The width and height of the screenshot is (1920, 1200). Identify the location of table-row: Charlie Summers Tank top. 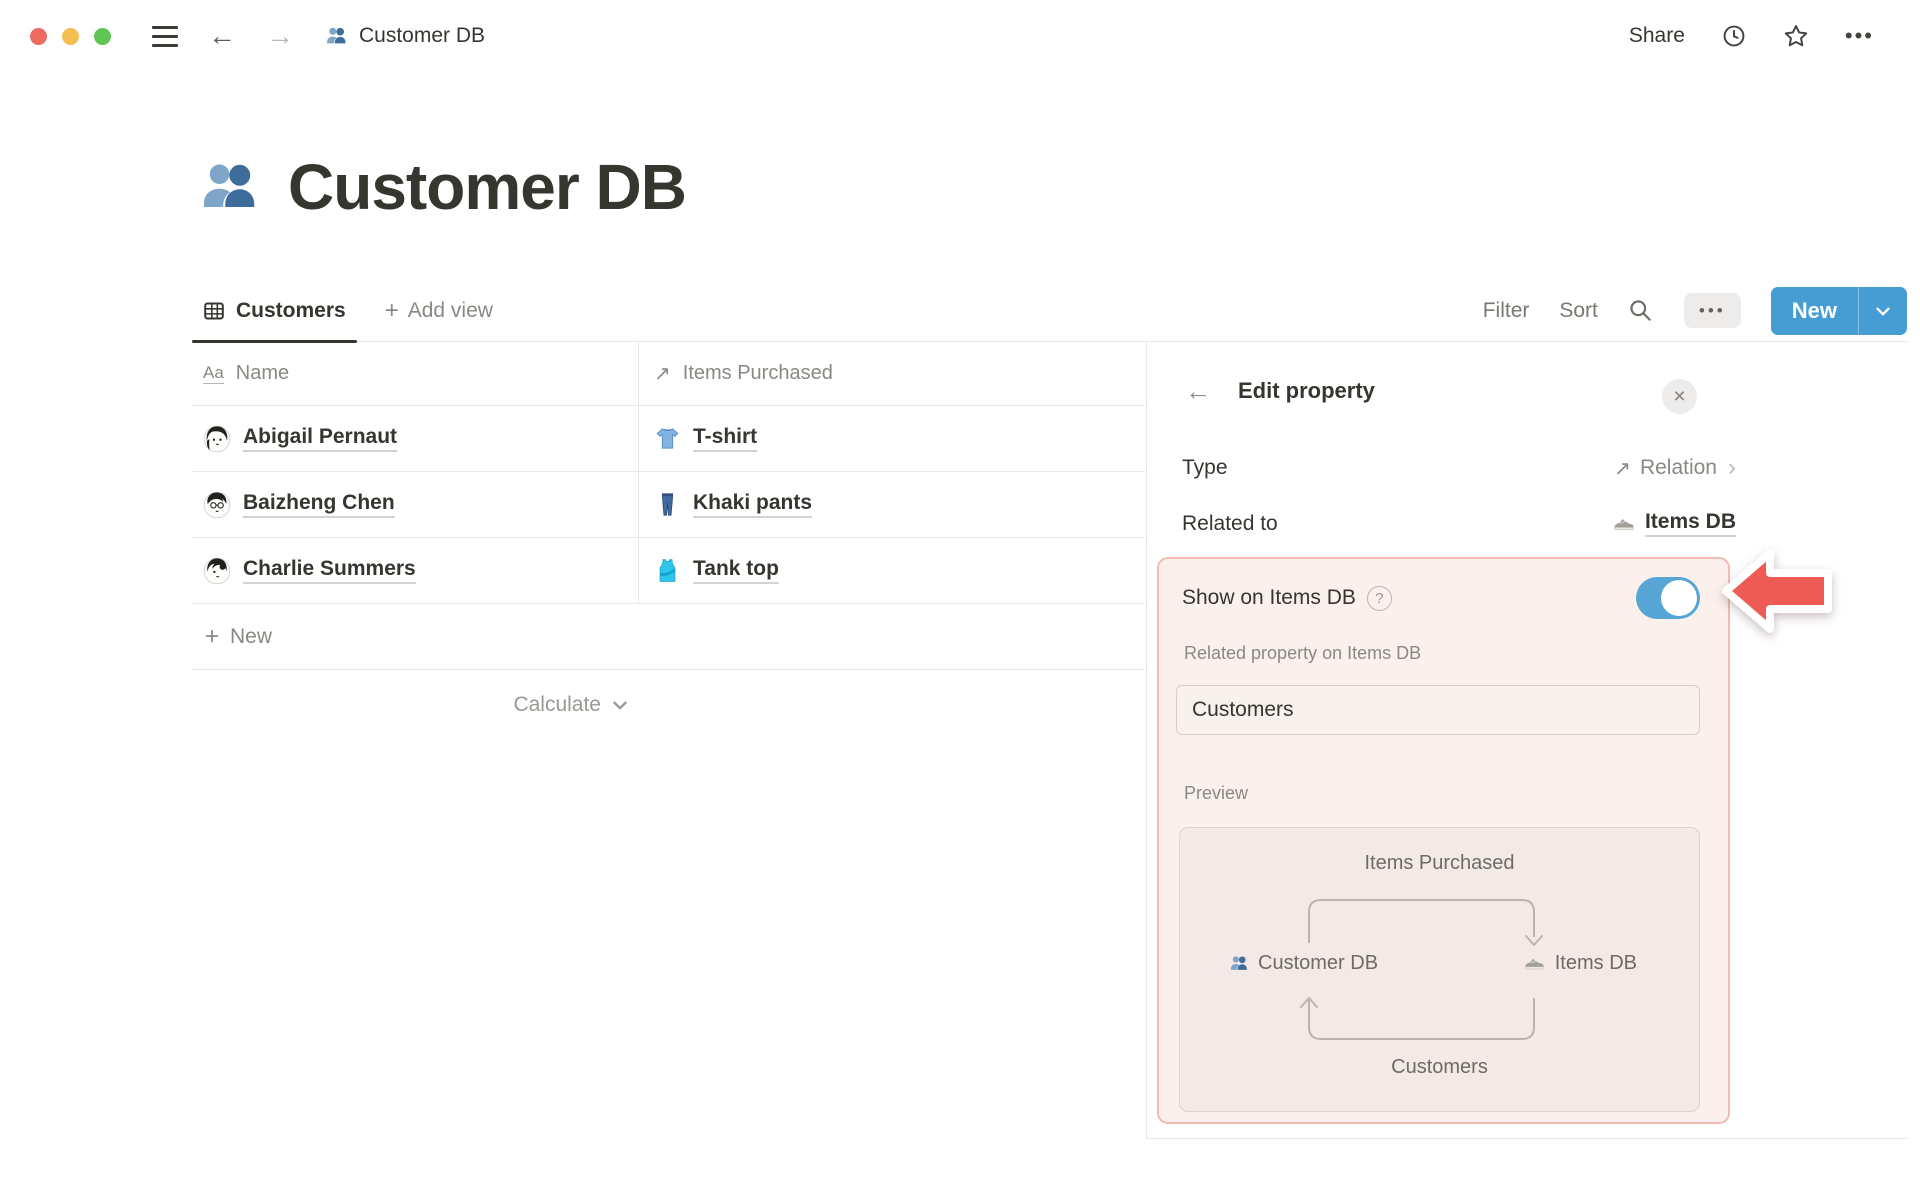
(668, 571).